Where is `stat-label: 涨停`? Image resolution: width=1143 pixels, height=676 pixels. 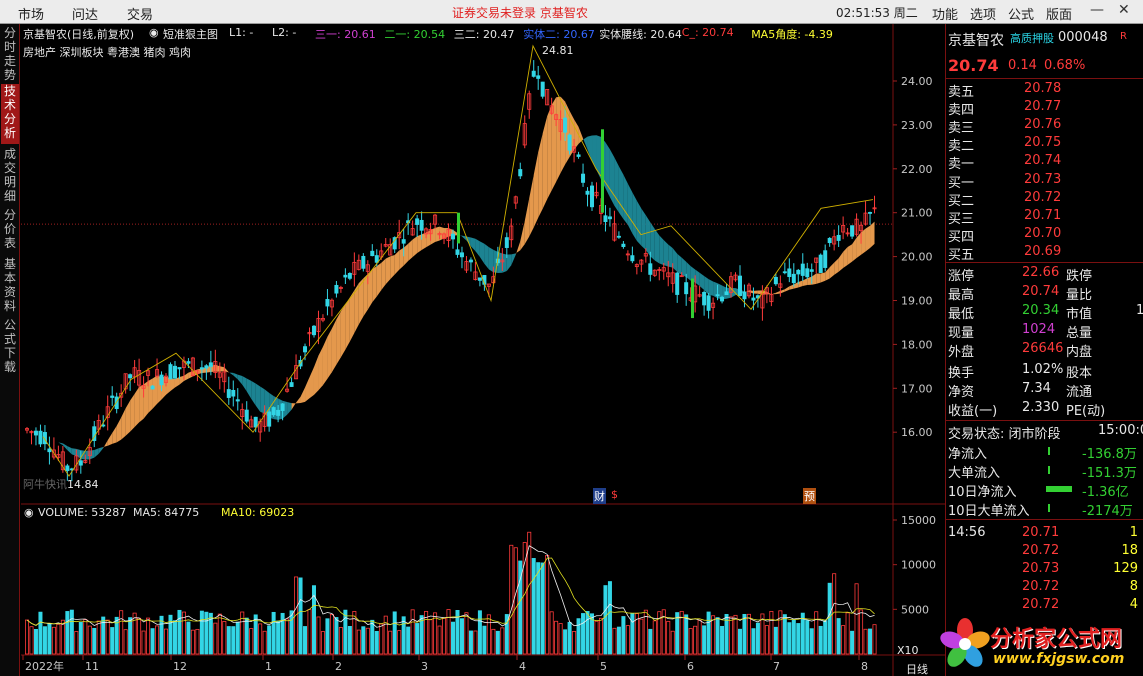
stat-label: 涨停 is located at coordinates (961, 276).